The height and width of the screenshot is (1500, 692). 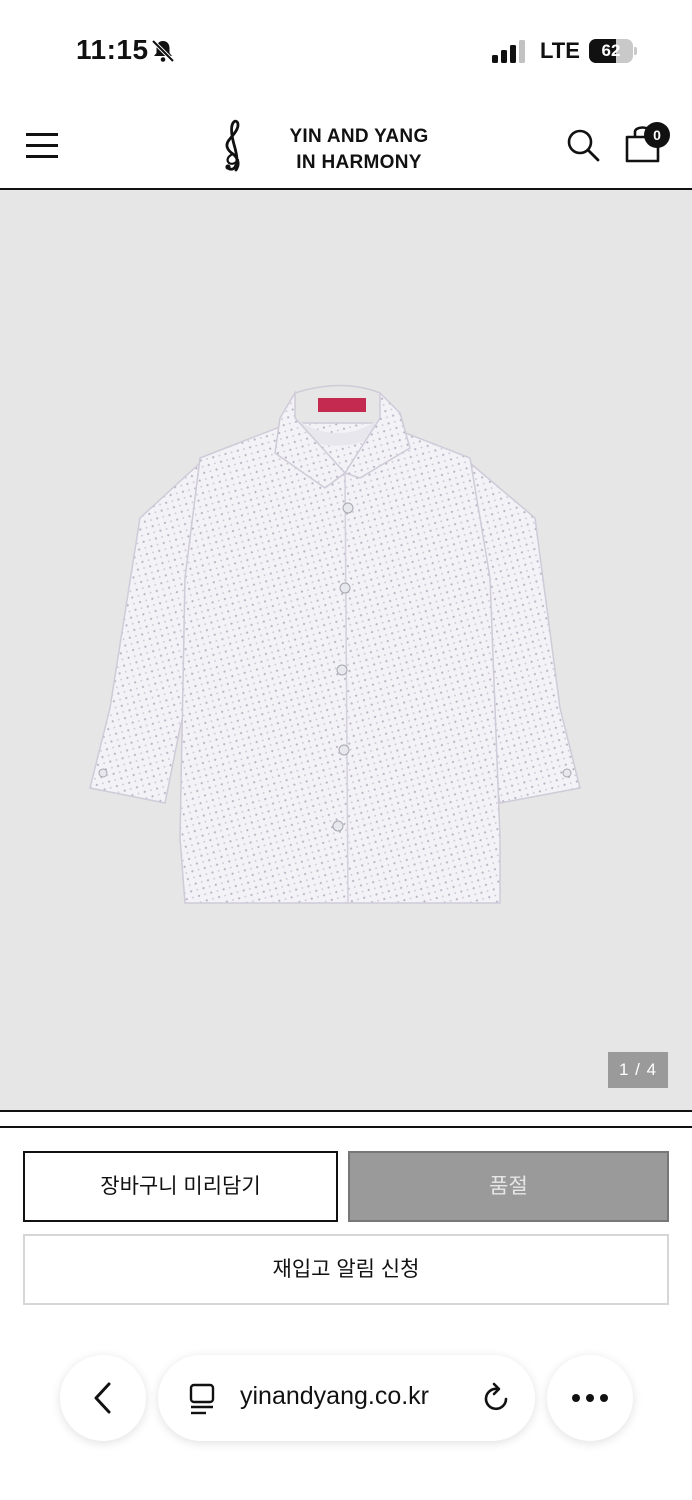 I want to click on back-button, so click(x=103, y=1398).